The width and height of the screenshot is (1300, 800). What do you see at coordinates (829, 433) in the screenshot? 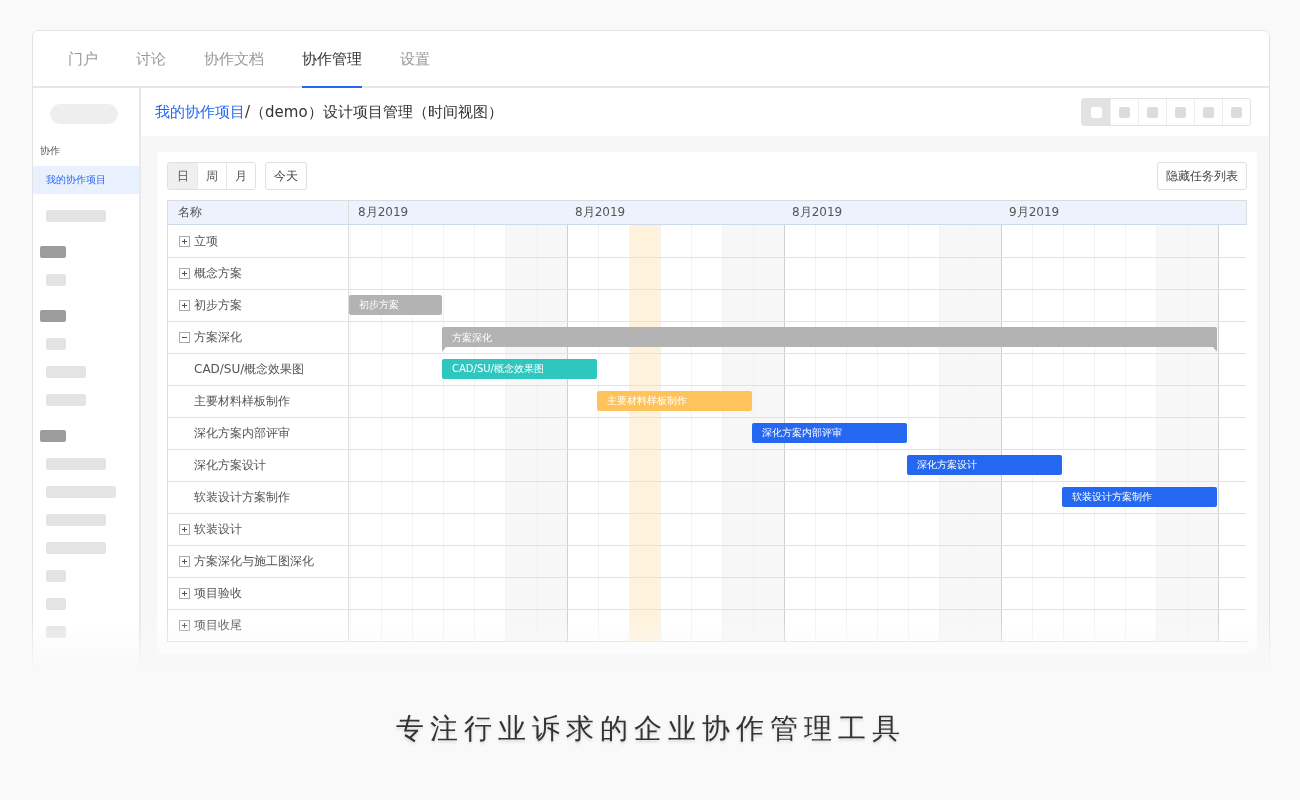
I see `task-bar: 深化方案内部评审` at bounding box center [829, 433].